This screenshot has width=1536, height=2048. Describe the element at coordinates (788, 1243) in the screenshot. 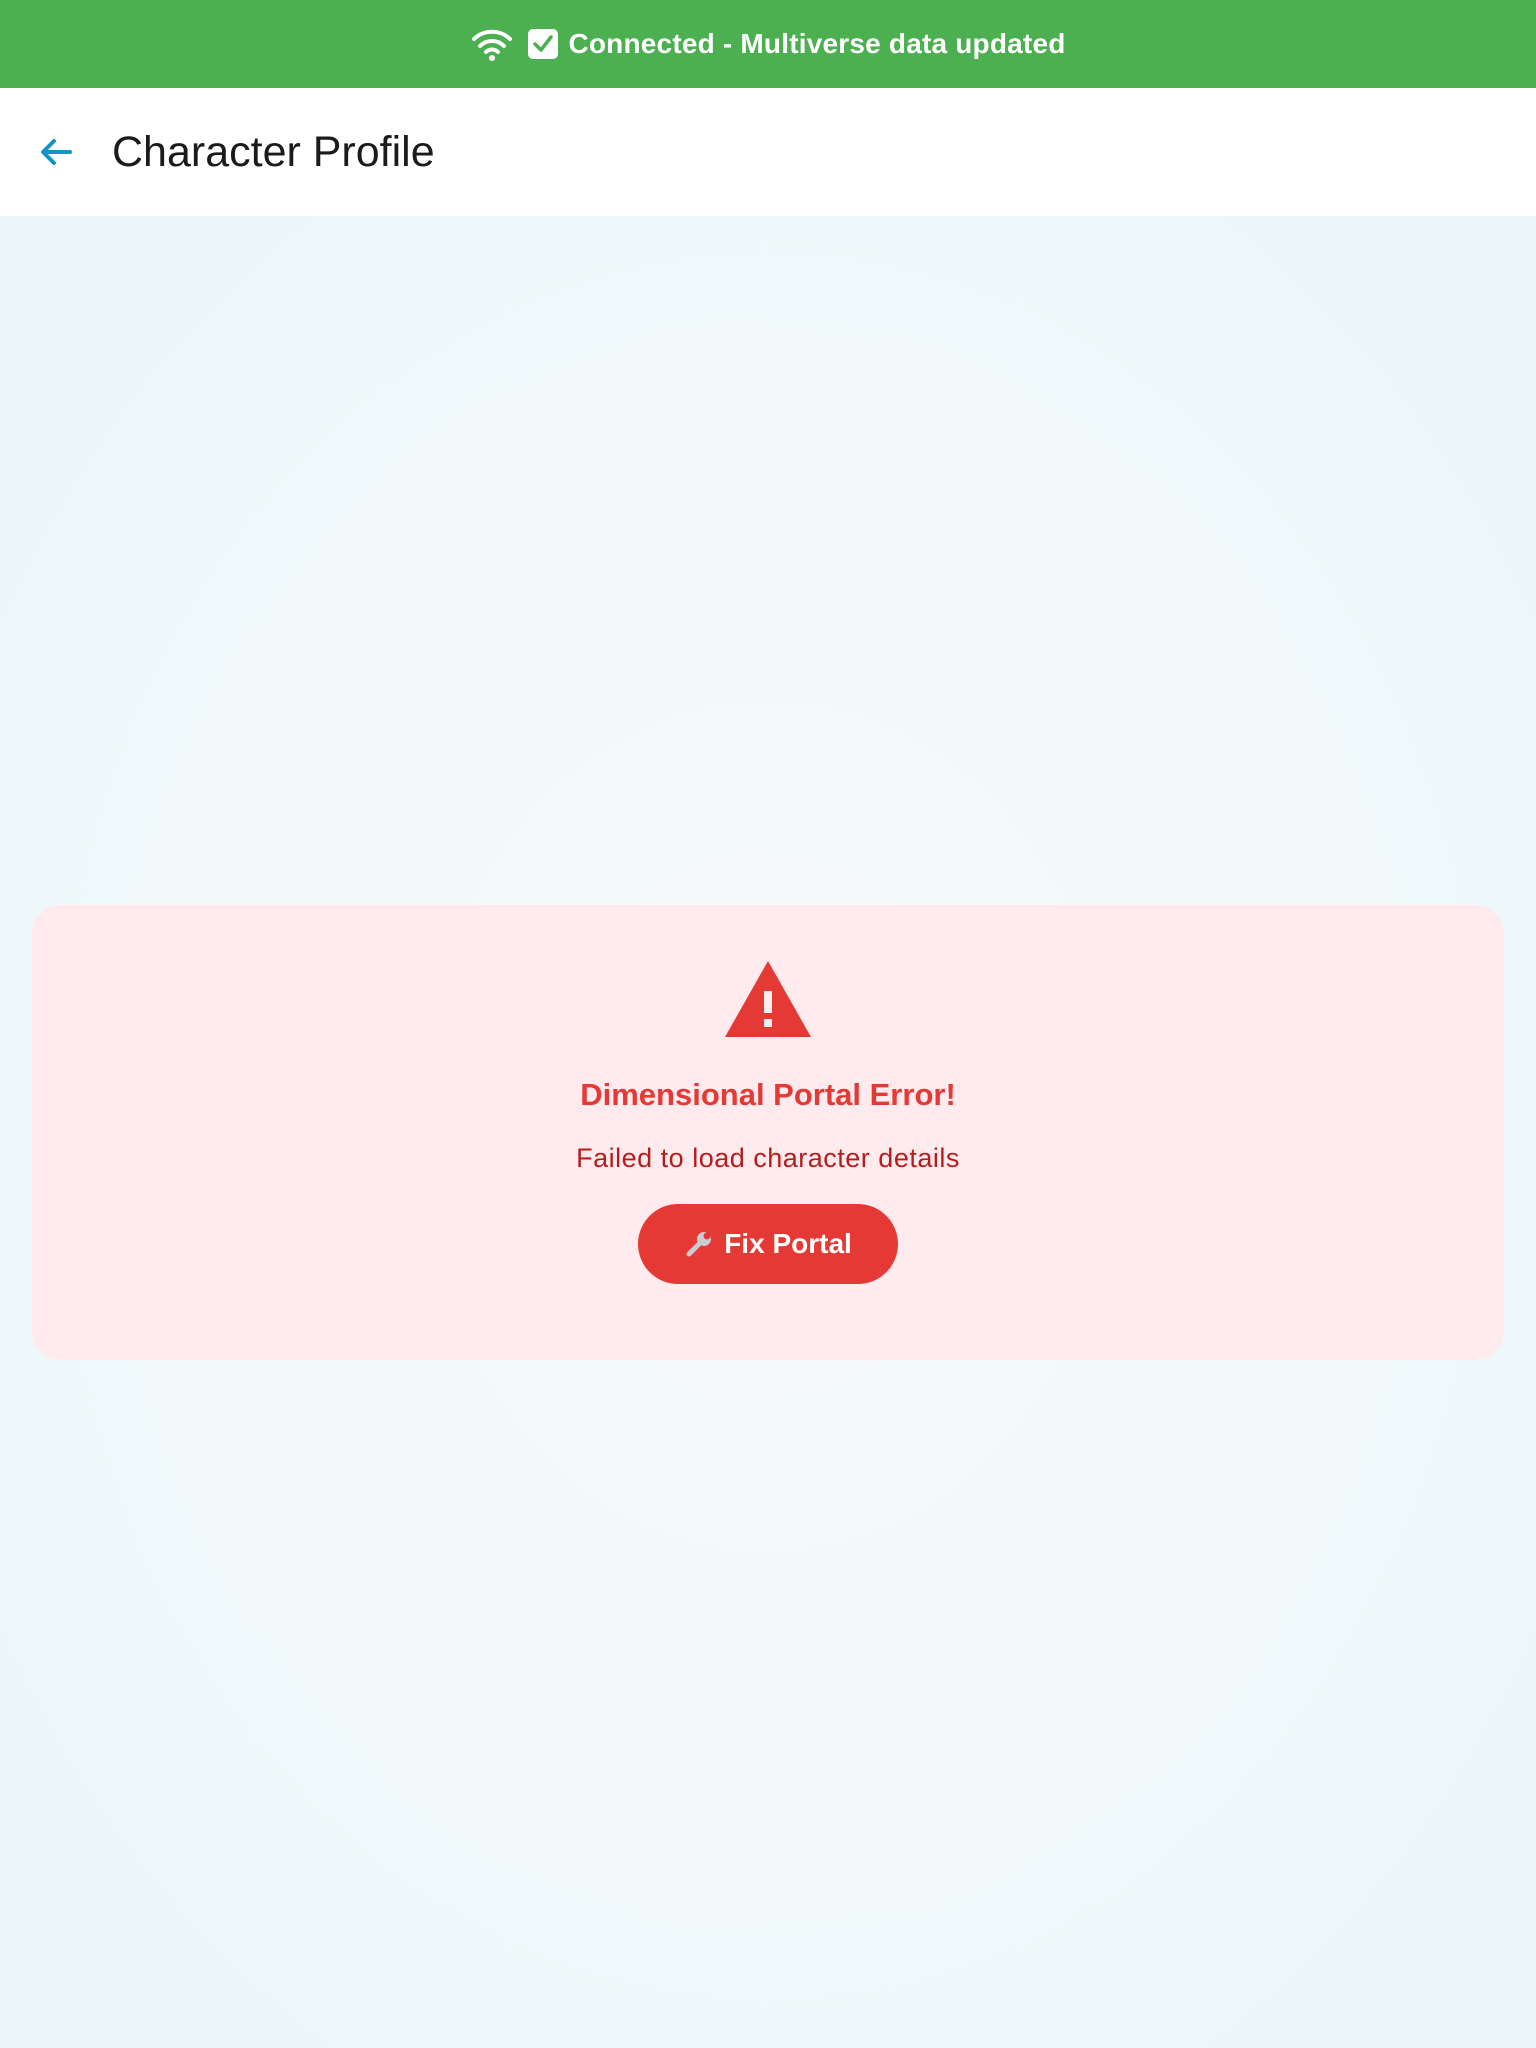

I see `fix-portal-label: Fix Portal` at that location.